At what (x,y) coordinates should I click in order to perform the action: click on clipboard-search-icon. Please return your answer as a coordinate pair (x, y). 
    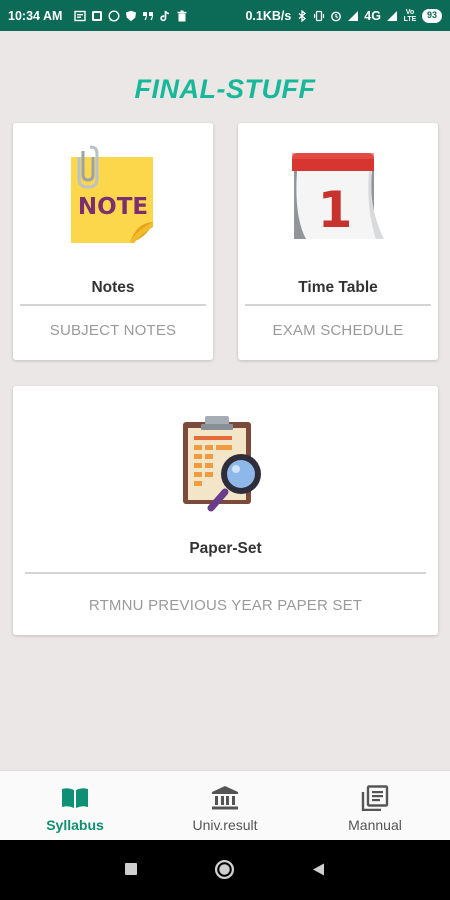
    Looking at the image, I should click on (222, 464).